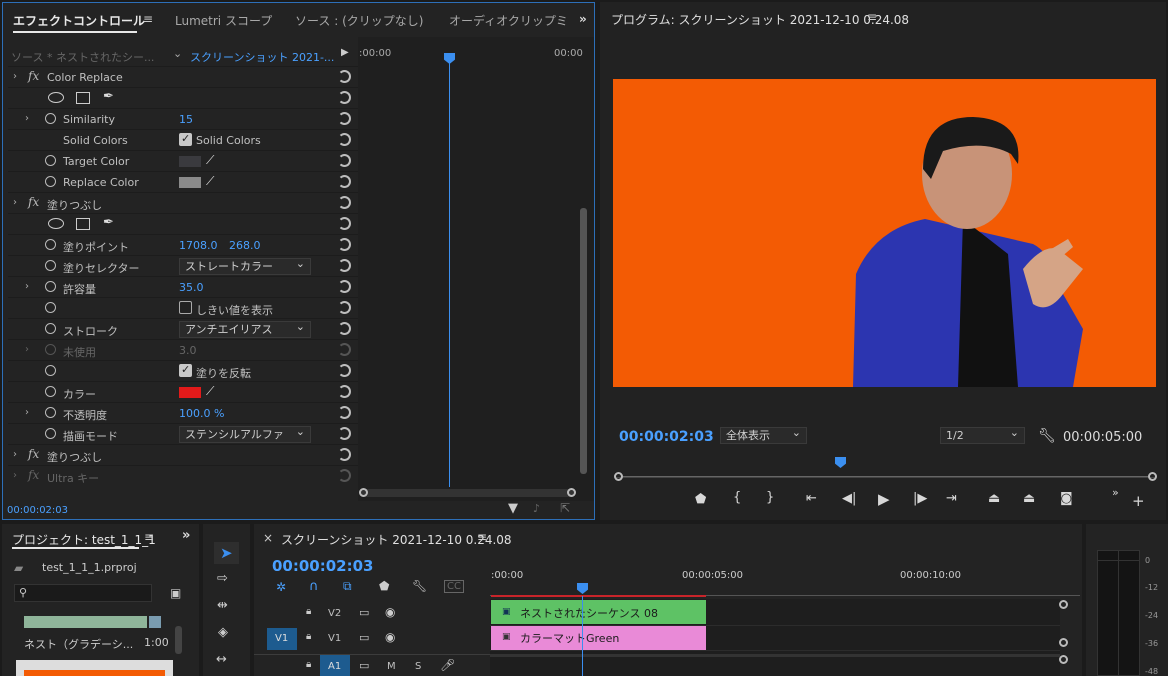 The image size is (1168, 676). What do you see at coordinates (84, 539) in the screenshot?
I see `project-title: プロジェクト: test_1_1_1` at bounding box center [84, 539].